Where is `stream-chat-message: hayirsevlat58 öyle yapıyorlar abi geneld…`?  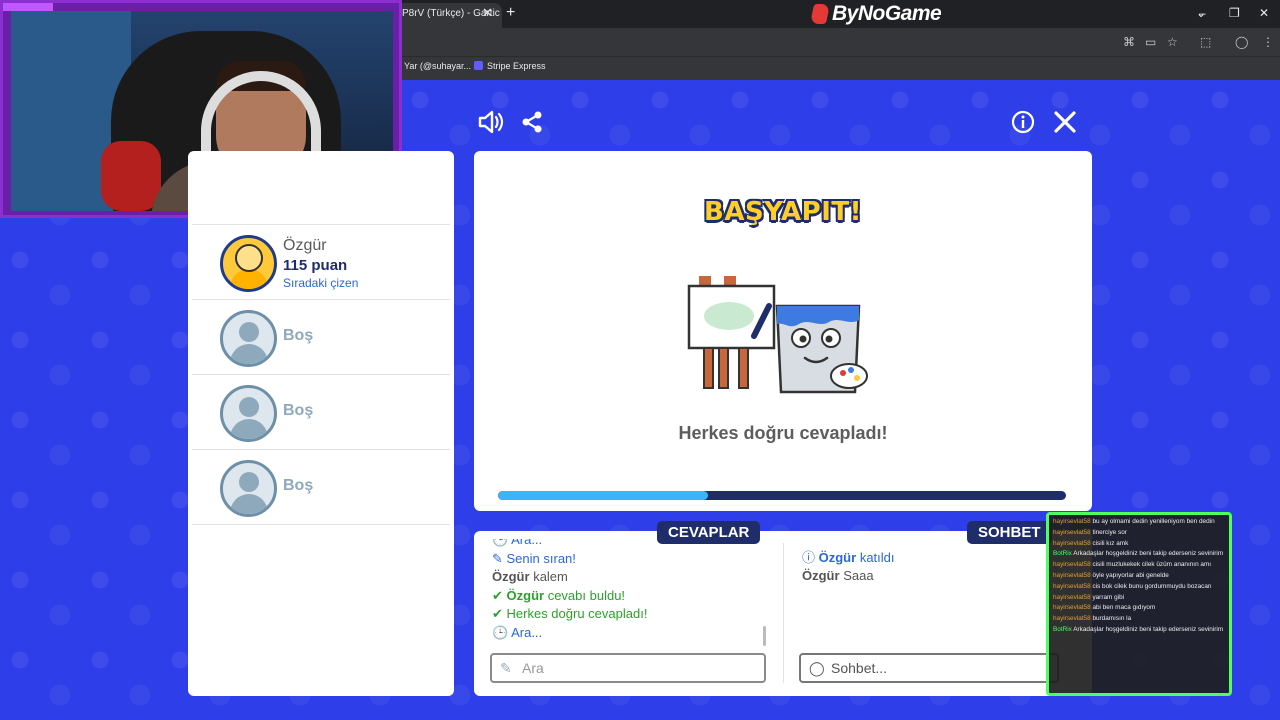 stream-chat-message: hayirsevlat58 öyle yapıyorlar abi geneld… is located at coordinates (1139, 576).